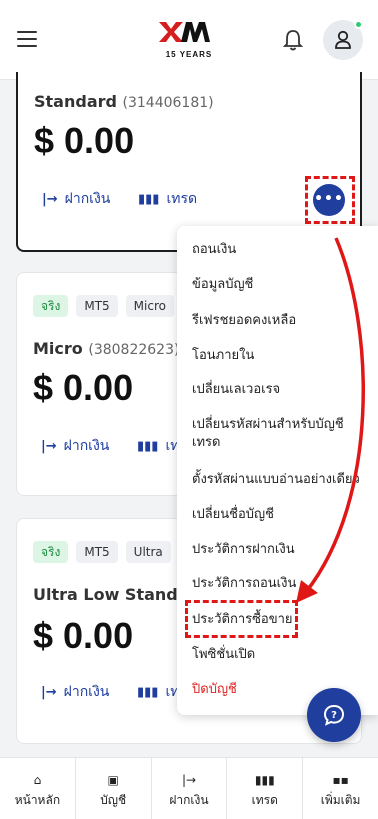  I want to click on menu-item-change-trade-password: เปลี่ยนรหัสผ่านสำหรับบัญชี เทรด, so click(268, 434).